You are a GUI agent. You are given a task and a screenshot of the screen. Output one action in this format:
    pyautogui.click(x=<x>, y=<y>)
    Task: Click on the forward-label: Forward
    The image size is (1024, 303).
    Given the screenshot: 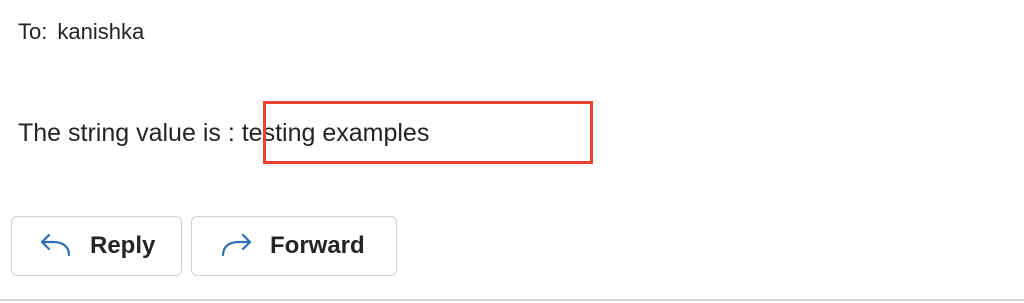 What is the action you would take?
    pyautogui.click(x=317, y=245)
    